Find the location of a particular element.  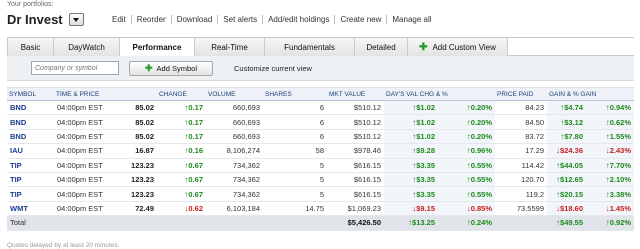

total-gain-value: $49.55 is located at coordinates (571, 223).